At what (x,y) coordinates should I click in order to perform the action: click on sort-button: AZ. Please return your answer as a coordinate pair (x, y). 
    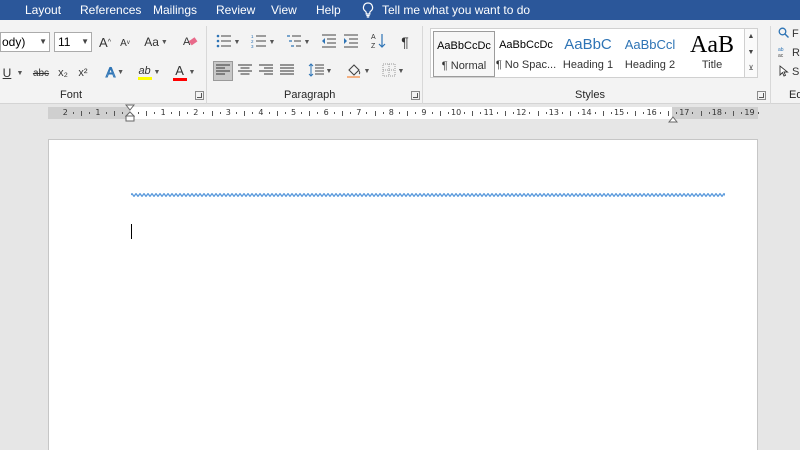
    Looking at the image, I should click on (378, 42).